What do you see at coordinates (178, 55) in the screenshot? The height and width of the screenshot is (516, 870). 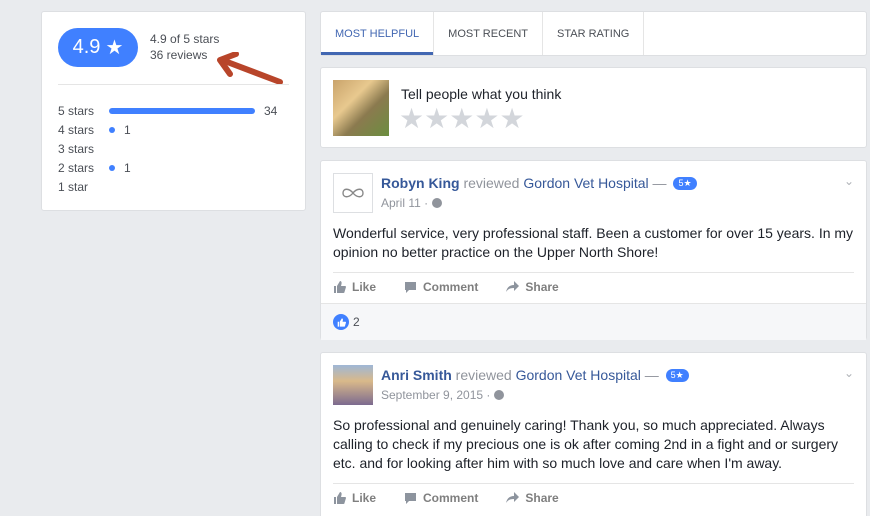 I see `reviews-count-link: 36 reviews` at bounding box center [178, 55].